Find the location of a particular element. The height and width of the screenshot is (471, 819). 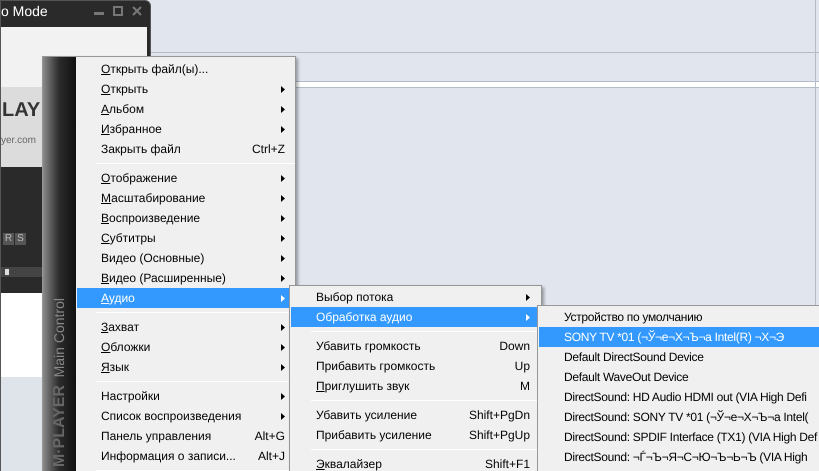

maximize-icon is located at coordinates (118, 11).